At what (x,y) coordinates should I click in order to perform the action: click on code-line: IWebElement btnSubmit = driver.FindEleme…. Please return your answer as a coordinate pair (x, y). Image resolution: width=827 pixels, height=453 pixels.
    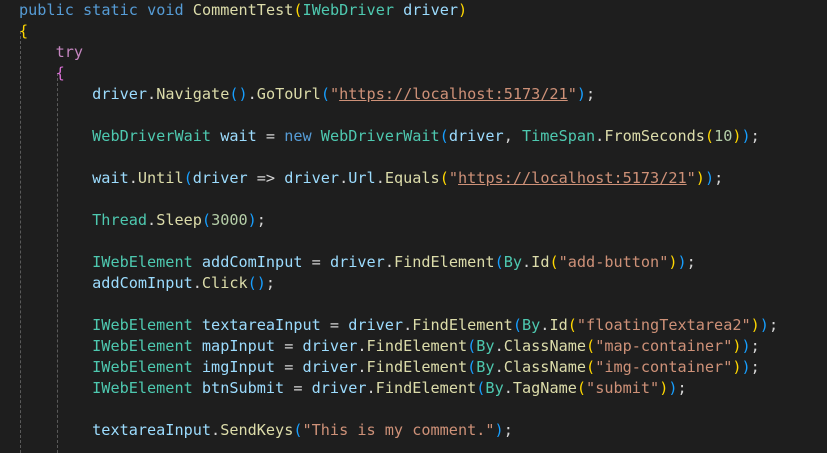
    Looking at the image, I should click on (353, 388).